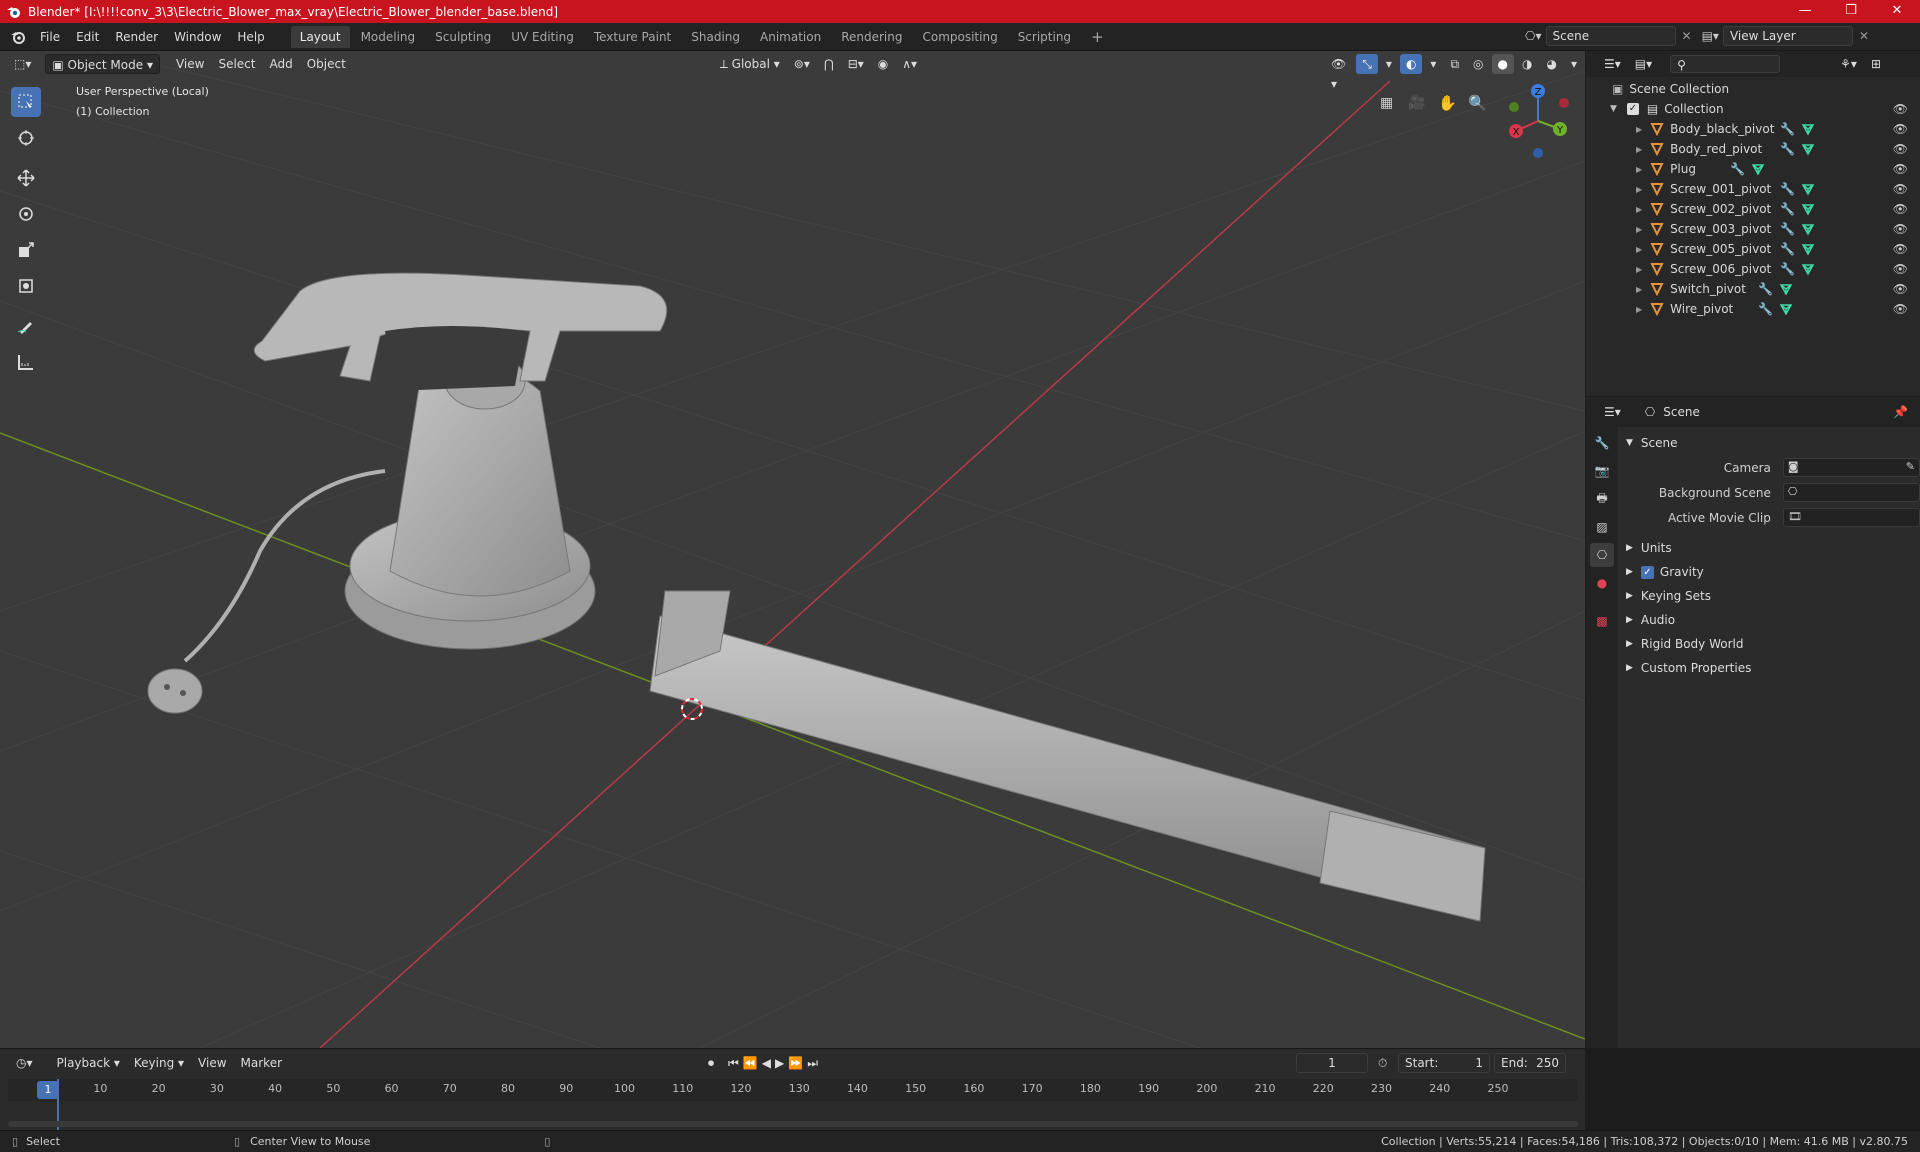 The width and height of the screenshot is (1920, 1152). I want to click on scene-tab: ⎔, so click(1602, 555).